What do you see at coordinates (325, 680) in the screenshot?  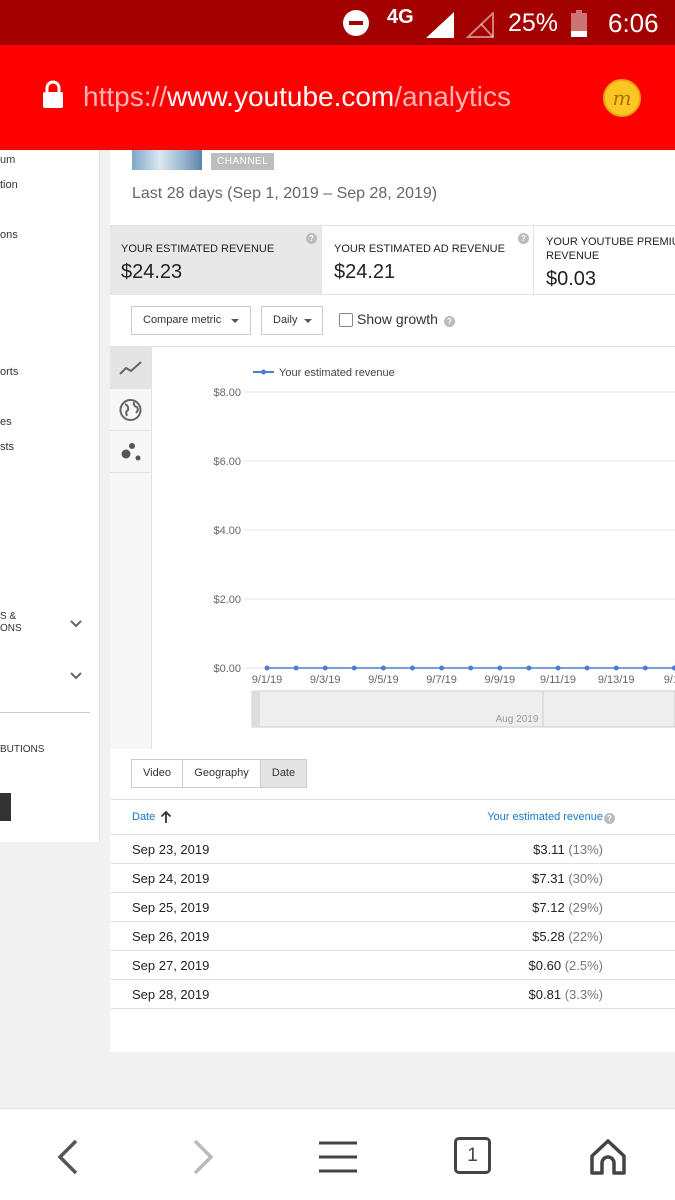 I see `x-tick-label: 9/3/19` at bounding box center [325, 680].